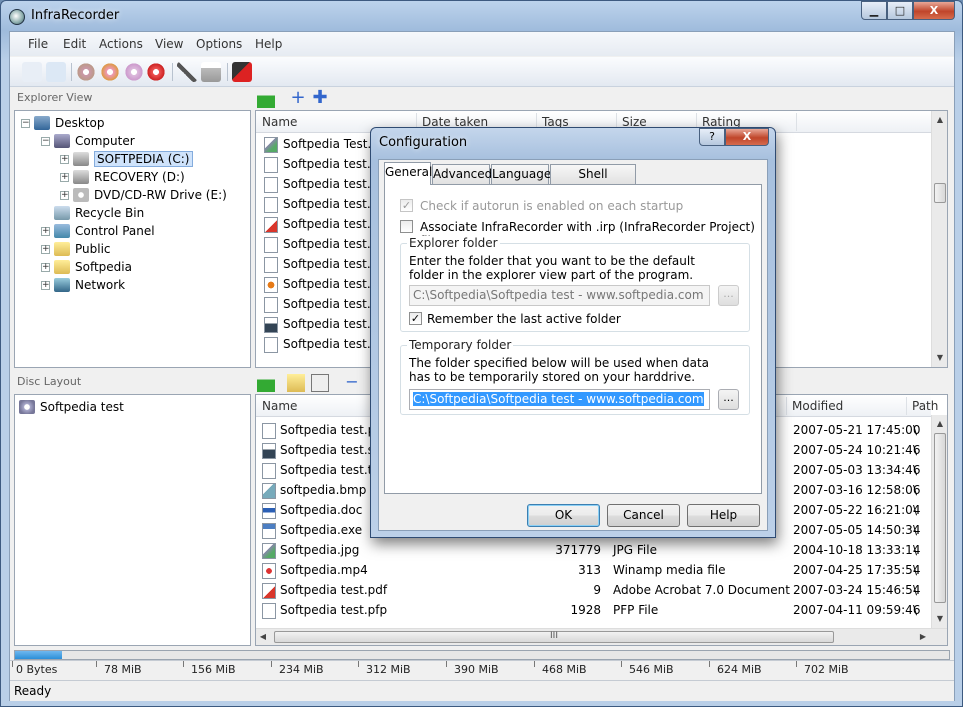 This screenshot has width=963, height=707. What do you see at coordinates (482, 44) in the screenshot?
I see `menu-bar: File Edit Actions View Options Help` at bounding box center [482, 44].